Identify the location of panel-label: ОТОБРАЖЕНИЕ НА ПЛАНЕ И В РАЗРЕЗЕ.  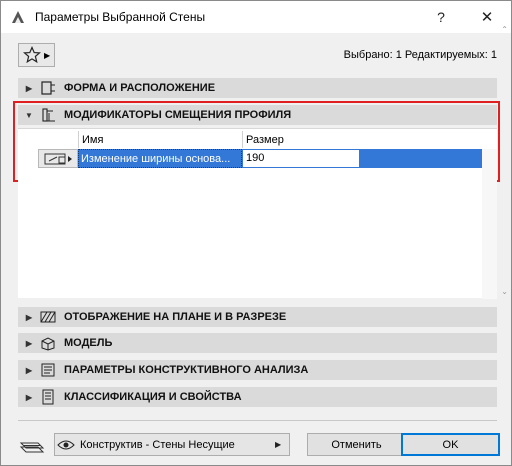
(175, 317).